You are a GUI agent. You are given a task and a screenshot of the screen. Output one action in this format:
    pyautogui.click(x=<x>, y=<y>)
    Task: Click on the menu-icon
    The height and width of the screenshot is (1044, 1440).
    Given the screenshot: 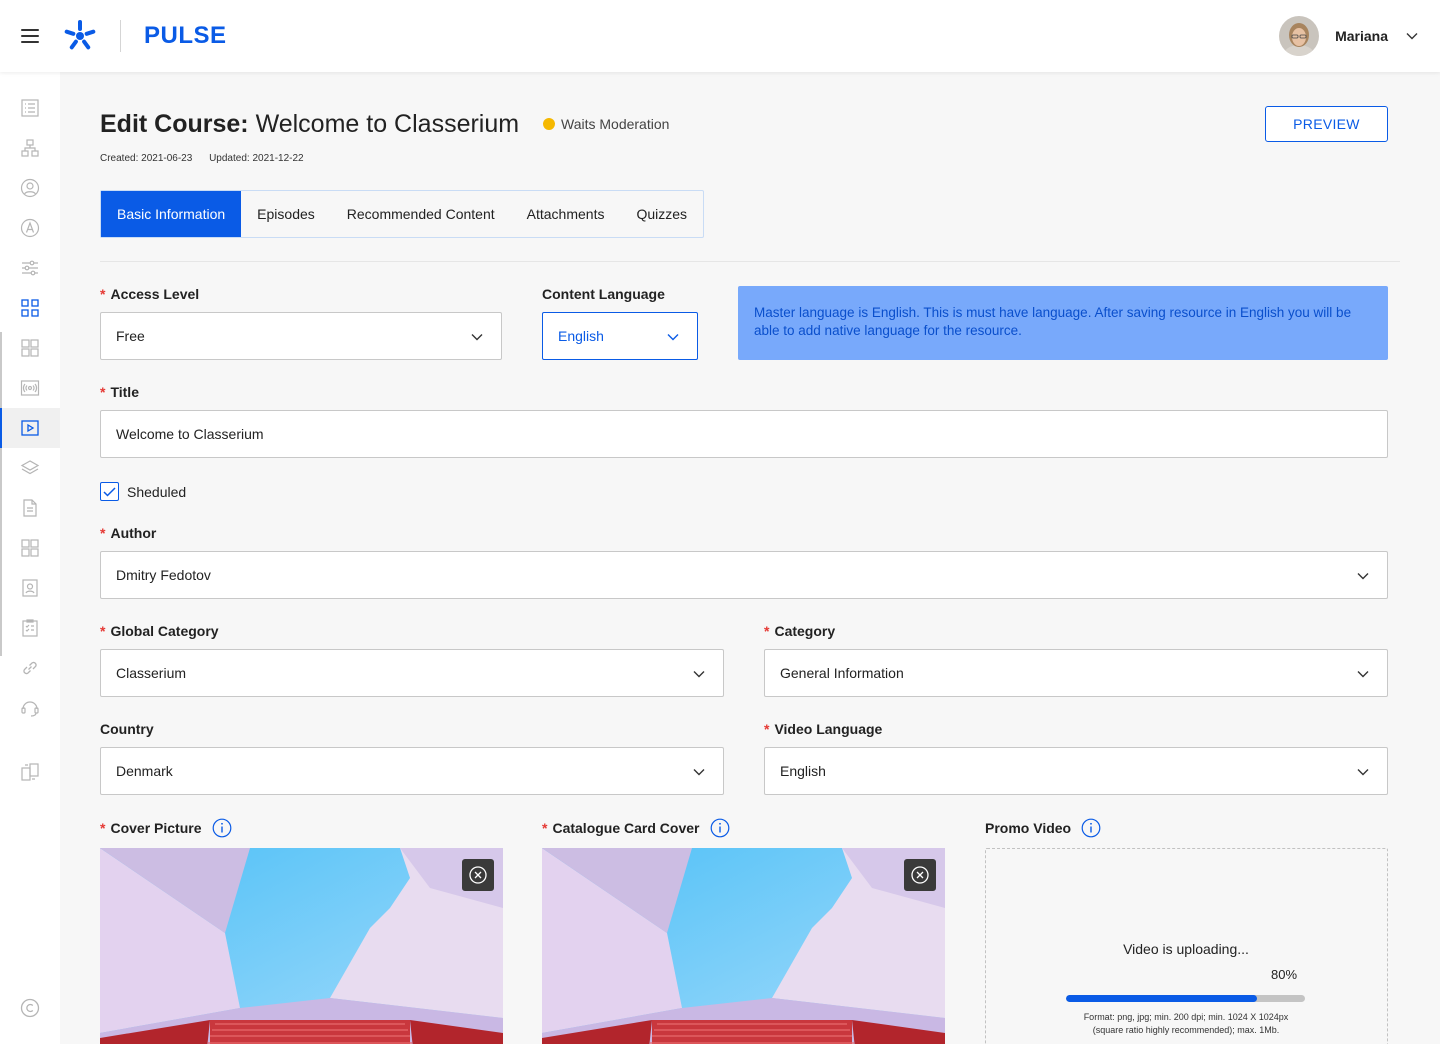 What is the action you would take?
    pyautogui.click(x=30, y=36)
    